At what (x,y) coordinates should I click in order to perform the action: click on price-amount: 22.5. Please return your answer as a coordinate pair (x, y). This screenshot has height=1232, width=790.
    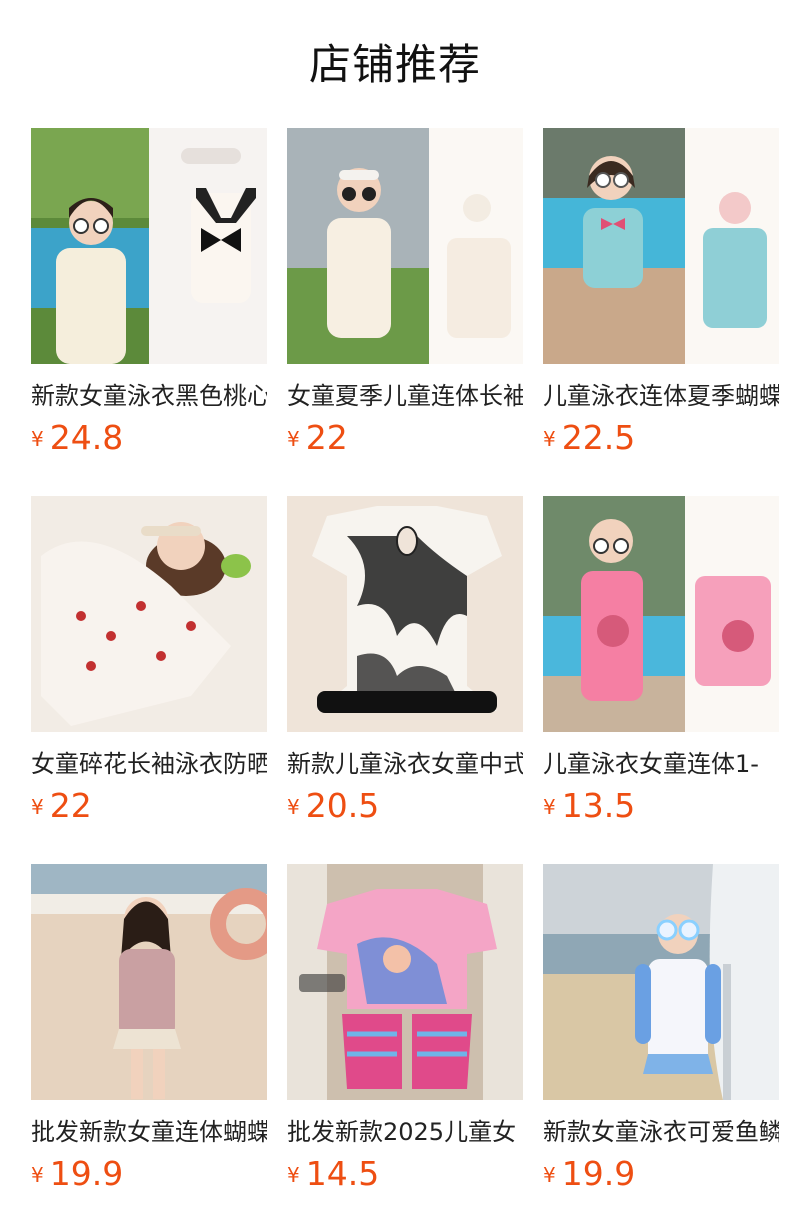
    Looking at the image, I should click on (598, 437).